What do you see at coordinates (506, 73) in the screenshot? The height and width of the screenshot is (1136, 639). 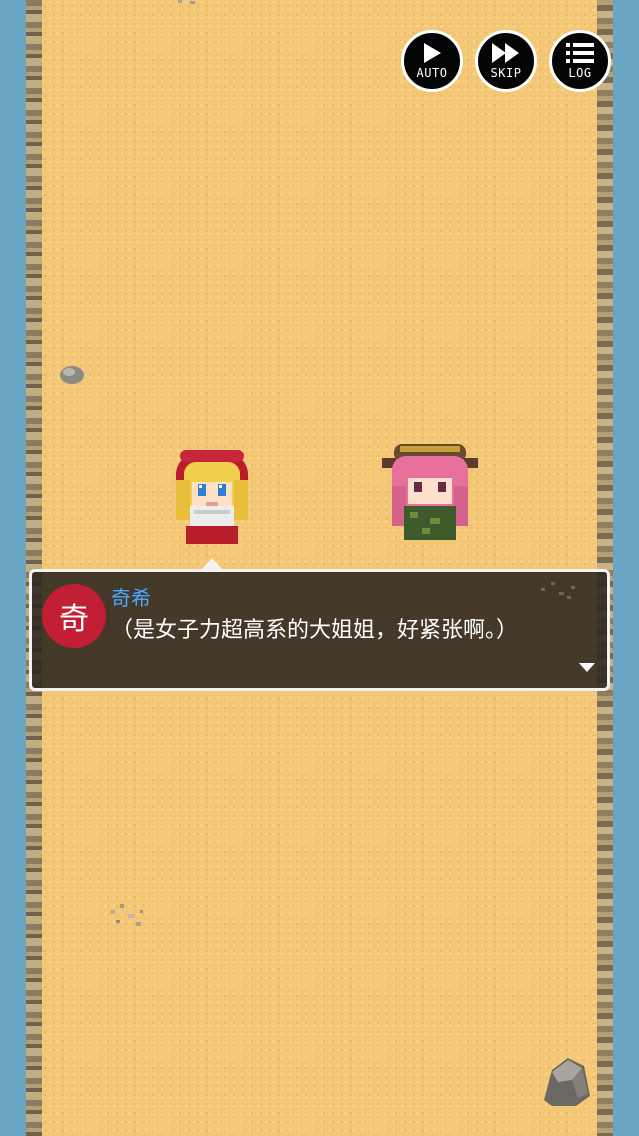 I see `skip-label: SKIP` at bounding box center [506, 73].